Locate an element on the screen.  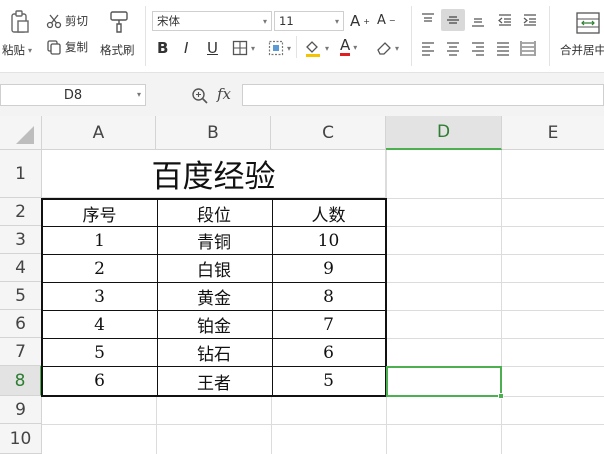
distributed-align-icon is located at coordinates (528, 48).